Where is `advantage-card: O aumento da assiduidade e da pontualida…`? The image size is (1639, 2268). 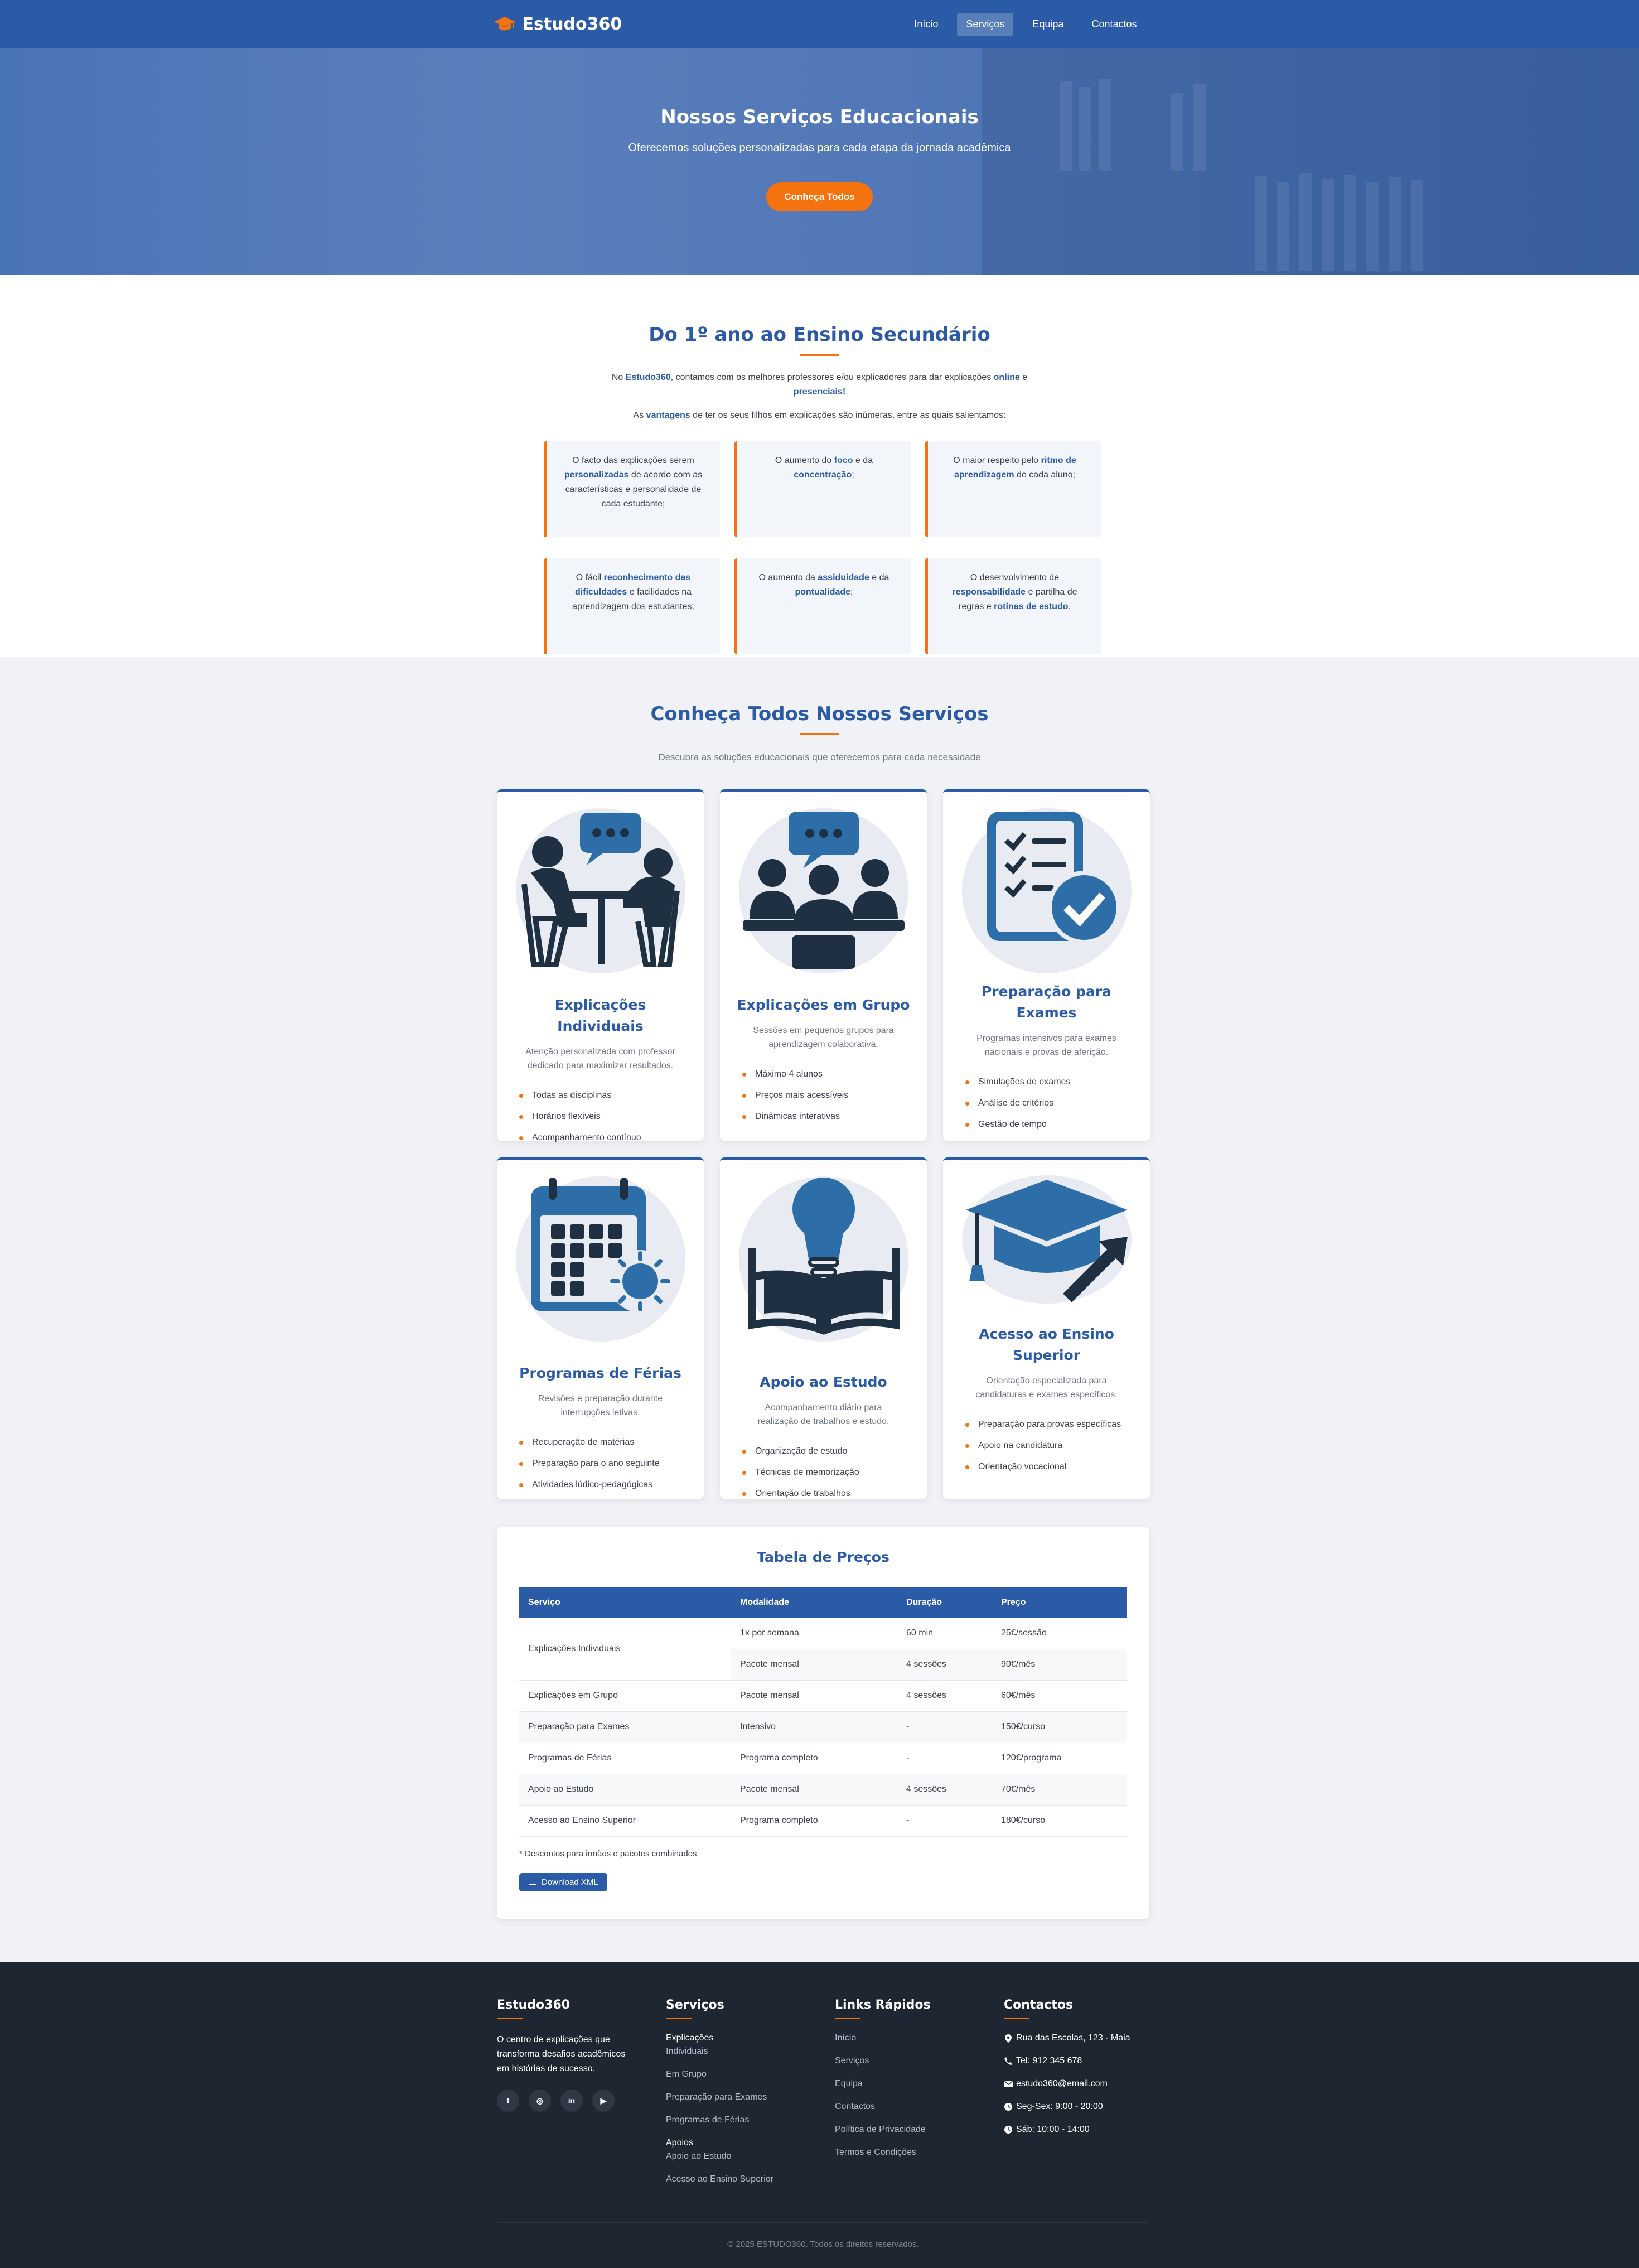 advantage-card: O aumento da assiduidade e da pontualida… is located at coordinates (822, 606).